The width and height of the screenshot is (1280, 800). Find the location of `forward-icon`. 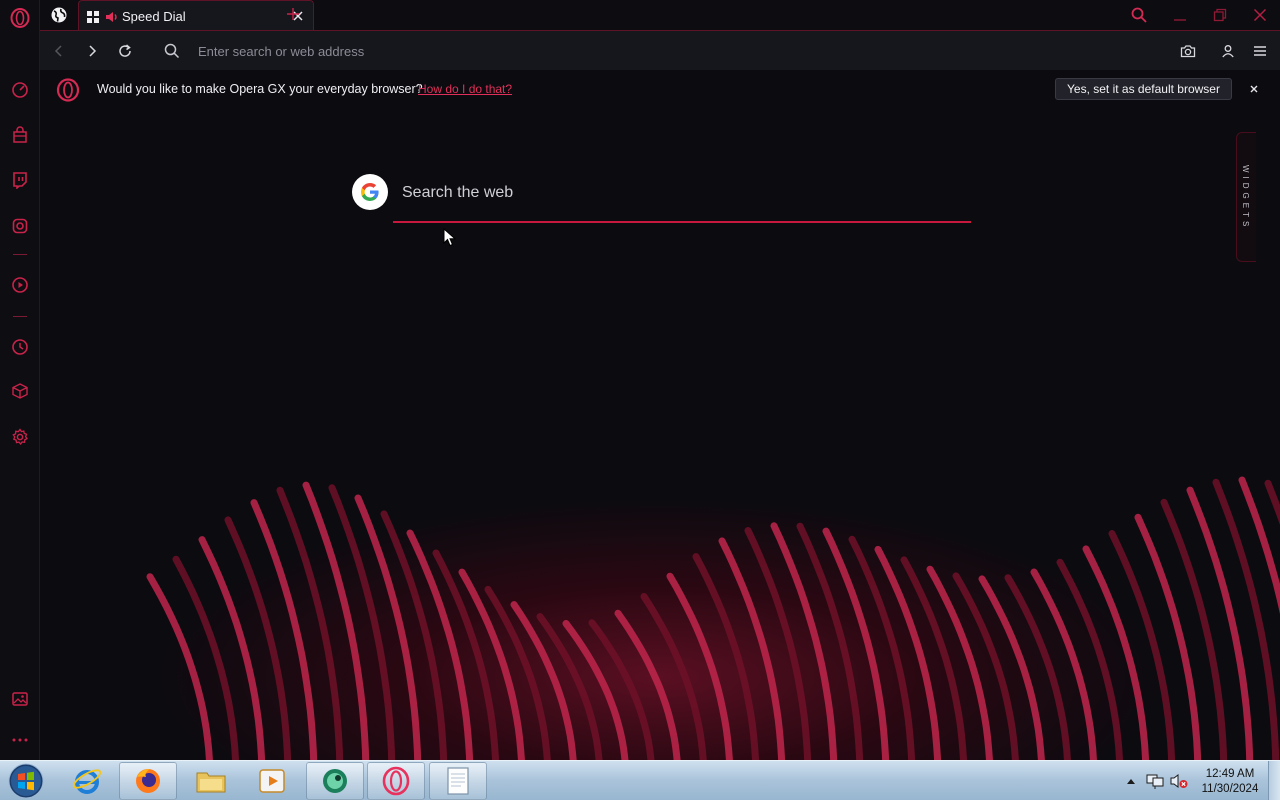

forward-icon is located at coordinates (92, 51).